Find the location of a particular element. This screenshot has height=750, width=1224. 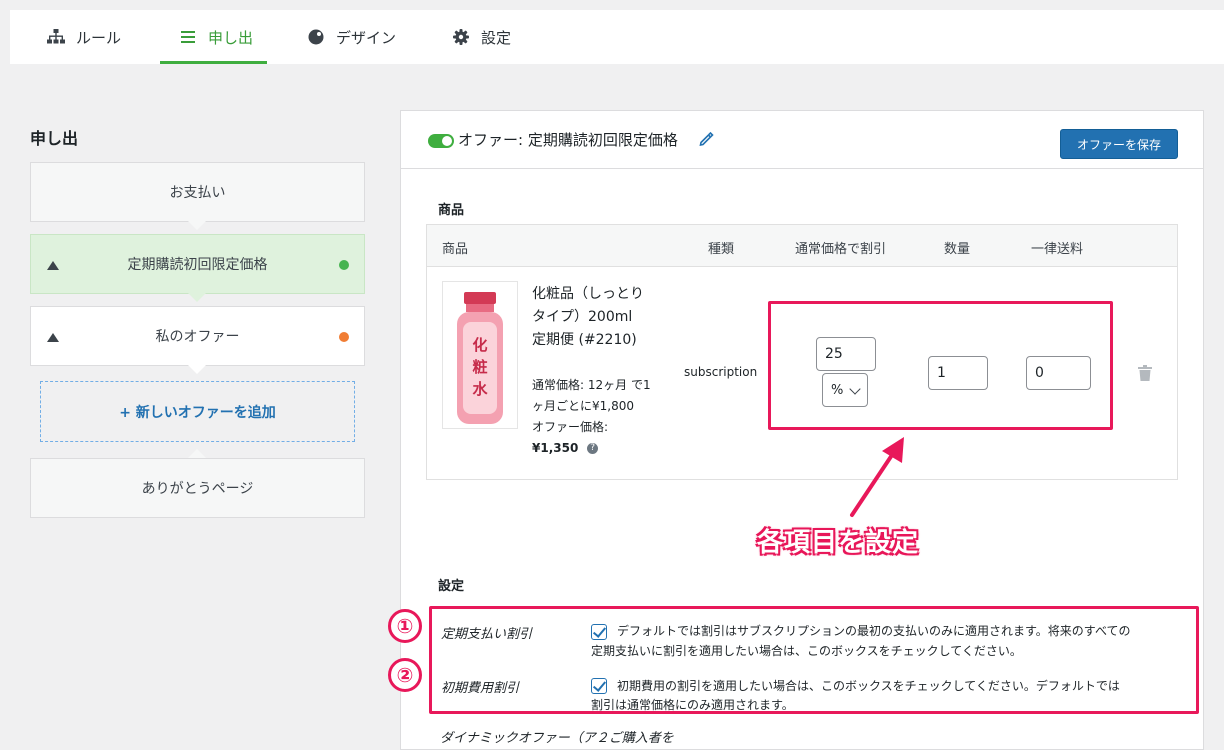

recurring-discount-label: 定期支払い割引 is located at coordinates (487, 634).